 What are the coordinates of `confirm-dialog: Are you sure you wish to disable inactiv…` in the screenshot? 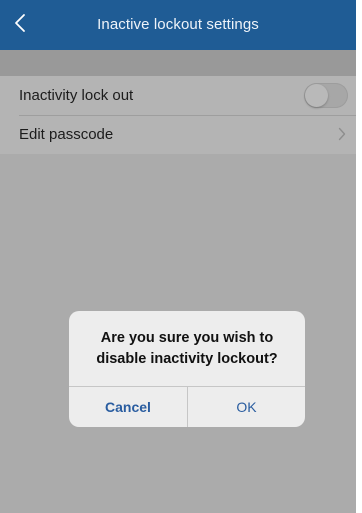 It's located at (187, 369).